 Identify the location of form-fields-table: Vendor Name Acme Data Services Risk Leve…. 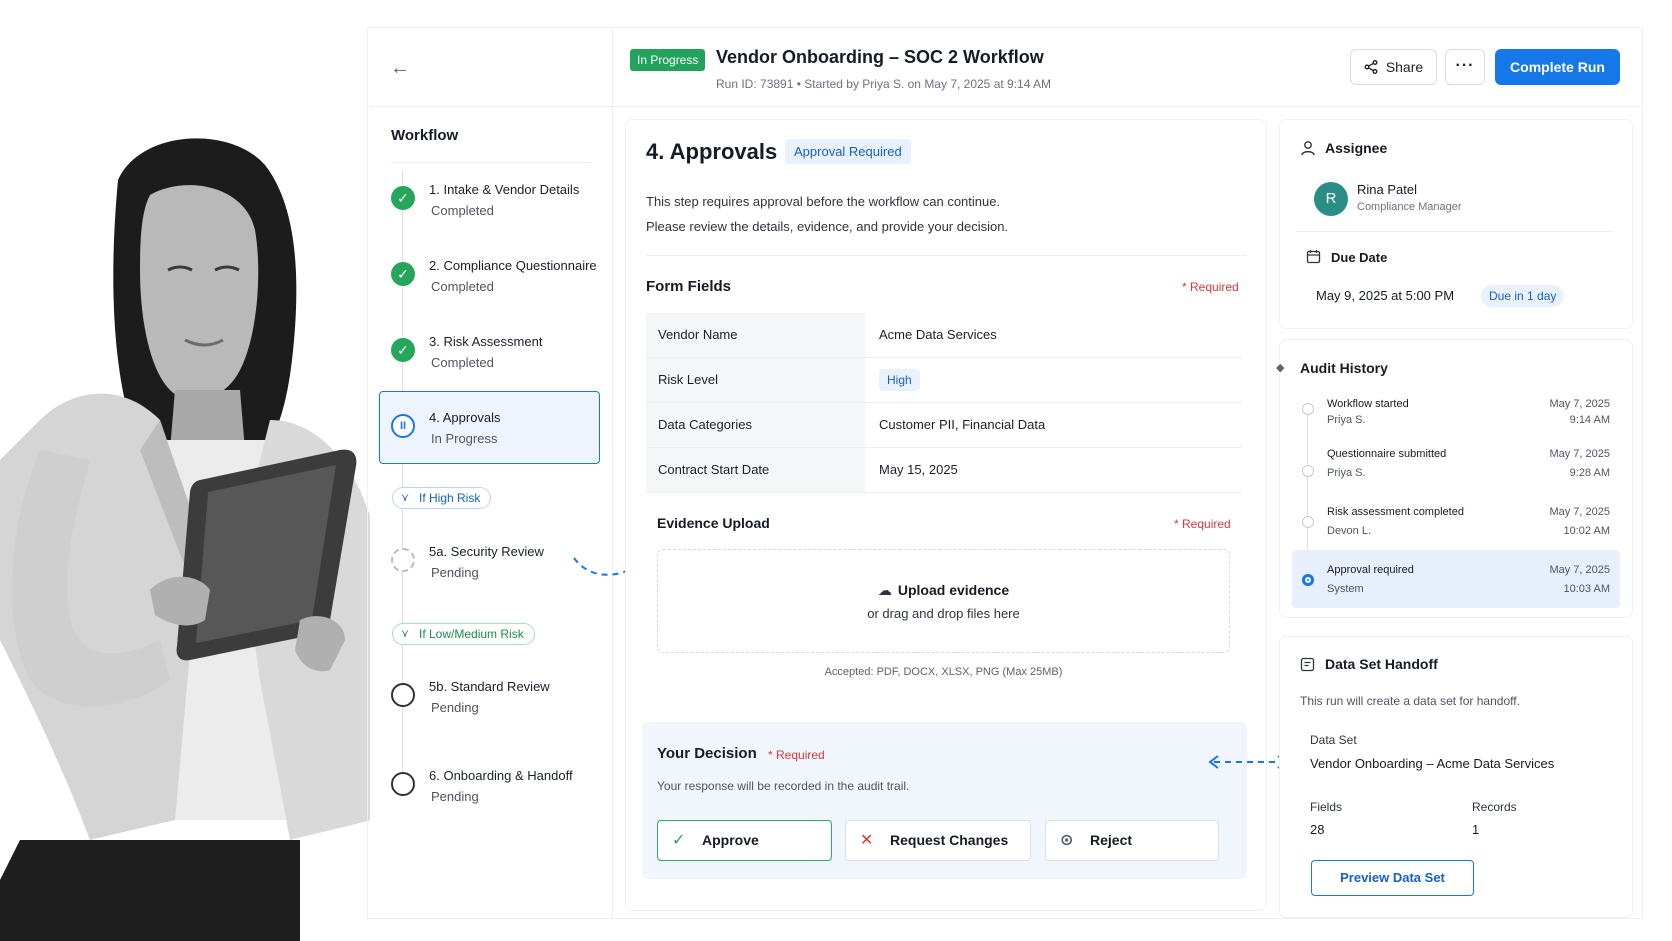
(944, 403).